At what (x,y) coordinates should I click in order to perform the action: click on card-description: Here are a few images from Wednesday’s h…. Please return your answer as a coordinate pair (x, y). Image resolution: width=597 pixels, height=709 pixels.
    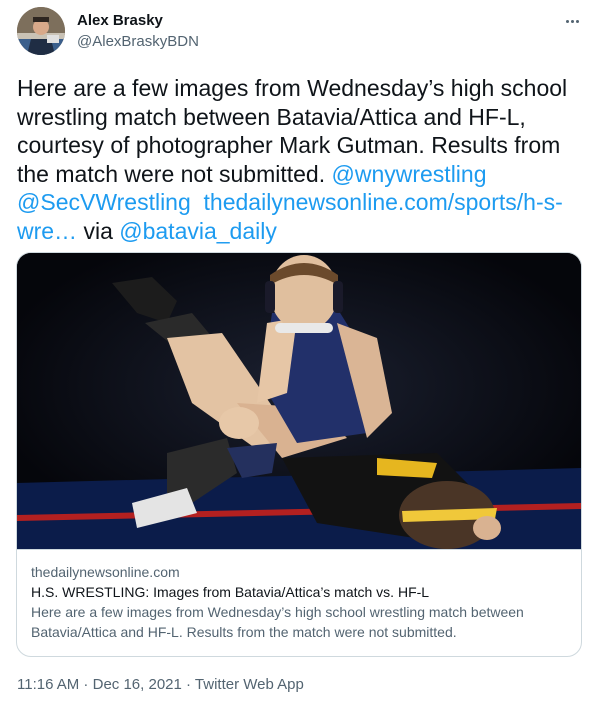
    Looking at the image, I should click on (277, 622).